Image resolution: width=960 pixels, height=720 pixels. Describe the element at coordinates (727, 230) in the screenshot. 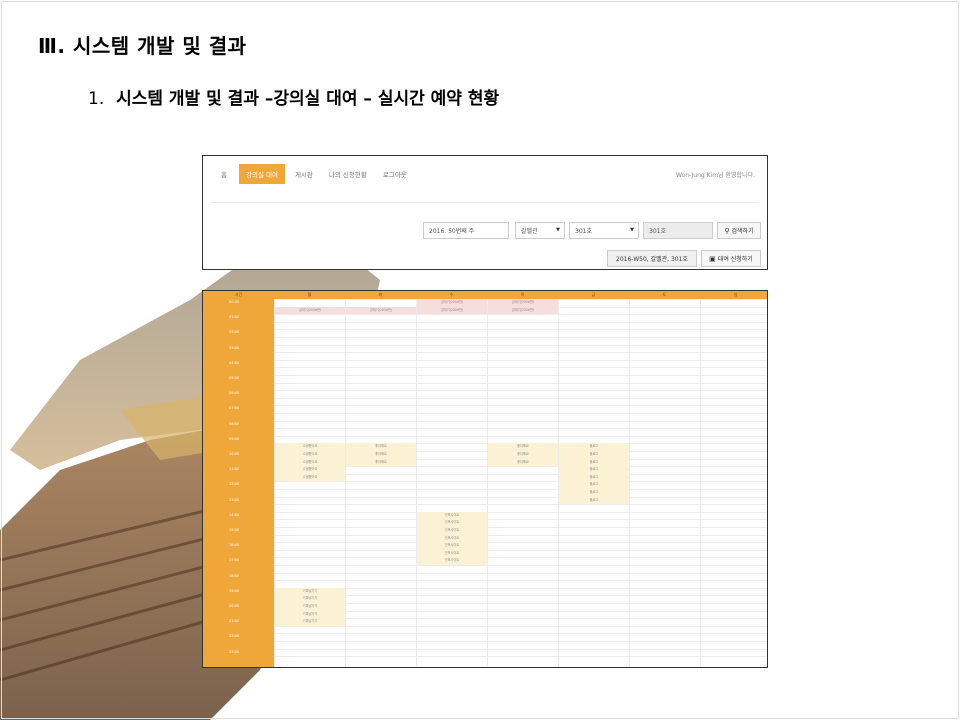

I see `search-icon: ⚲` at that location.